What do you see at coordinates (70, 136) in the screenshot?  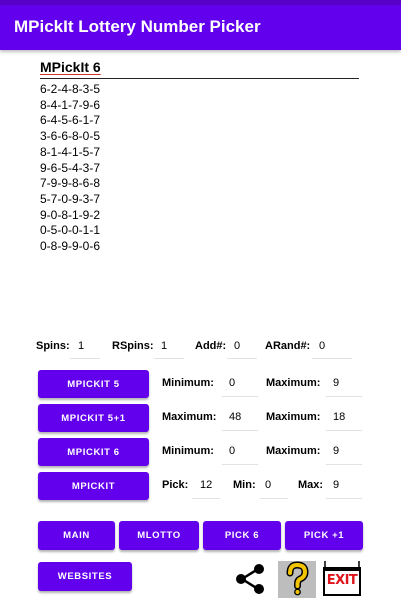 I see `number-item: 3-6-6-8-0-5` at bounding box center [70, 136].